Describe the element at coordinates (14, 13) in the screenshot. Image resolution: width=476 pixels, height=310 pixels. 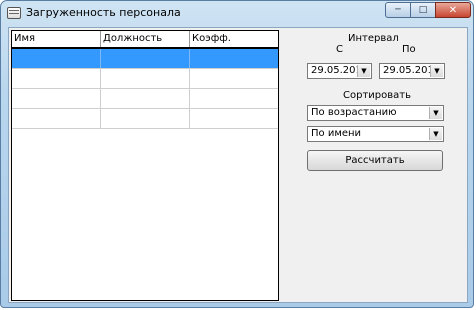
I see `app-window-icon` at that location.